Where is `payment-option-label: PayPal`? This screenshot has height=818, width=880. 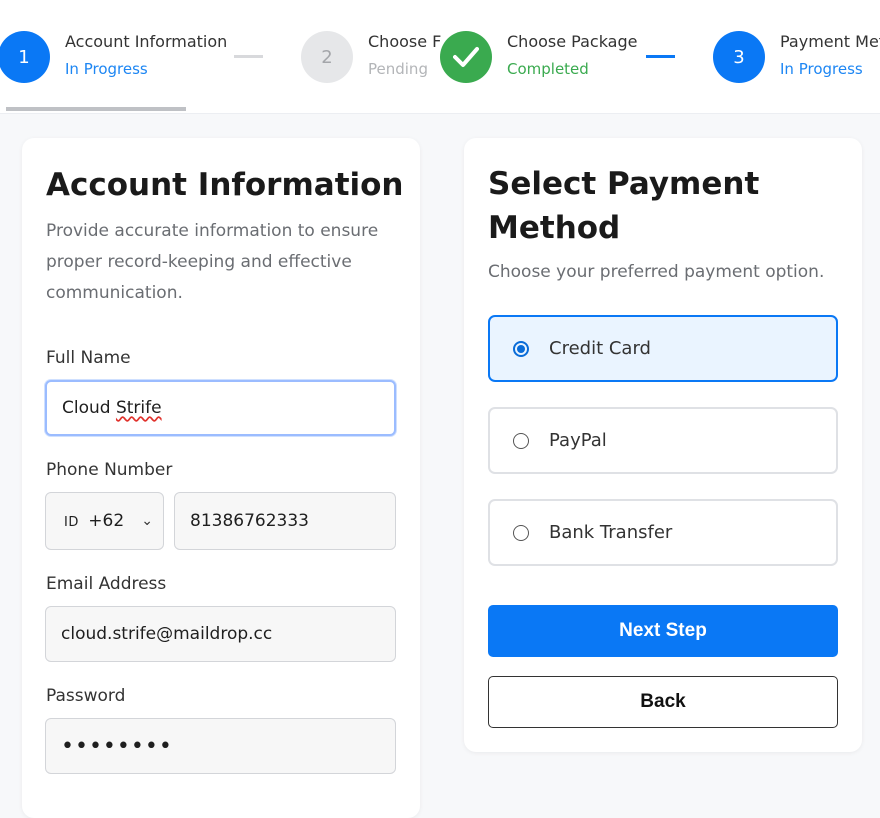
payment-option-label: PayPal is located at coordinates (578, 440).